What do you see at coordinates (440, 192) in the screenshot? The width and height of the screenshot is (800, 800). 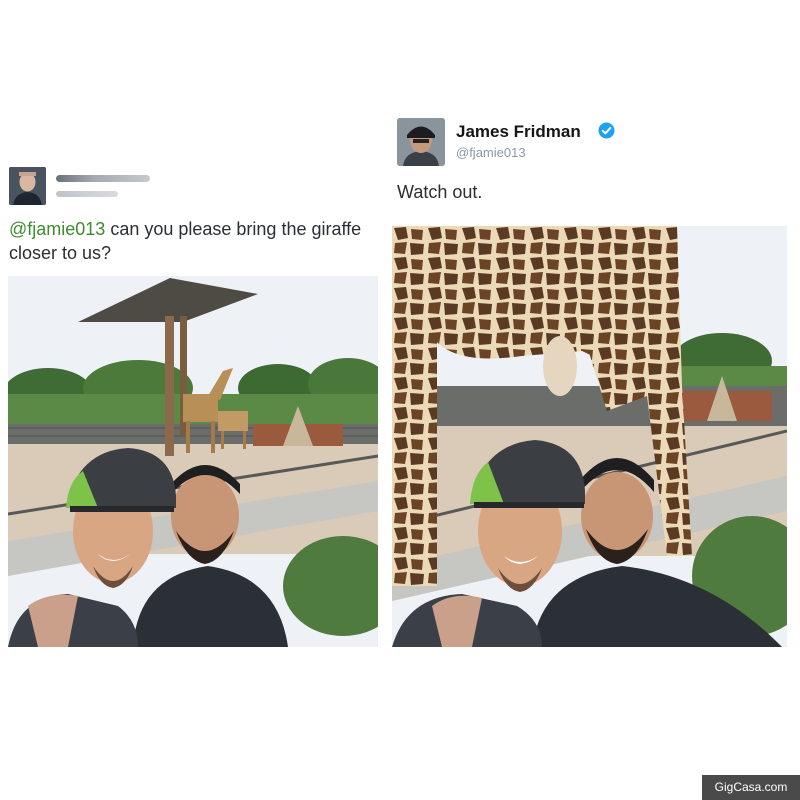 I see `right-tweet-text: Watch out.` at bounding box center [440, 192].